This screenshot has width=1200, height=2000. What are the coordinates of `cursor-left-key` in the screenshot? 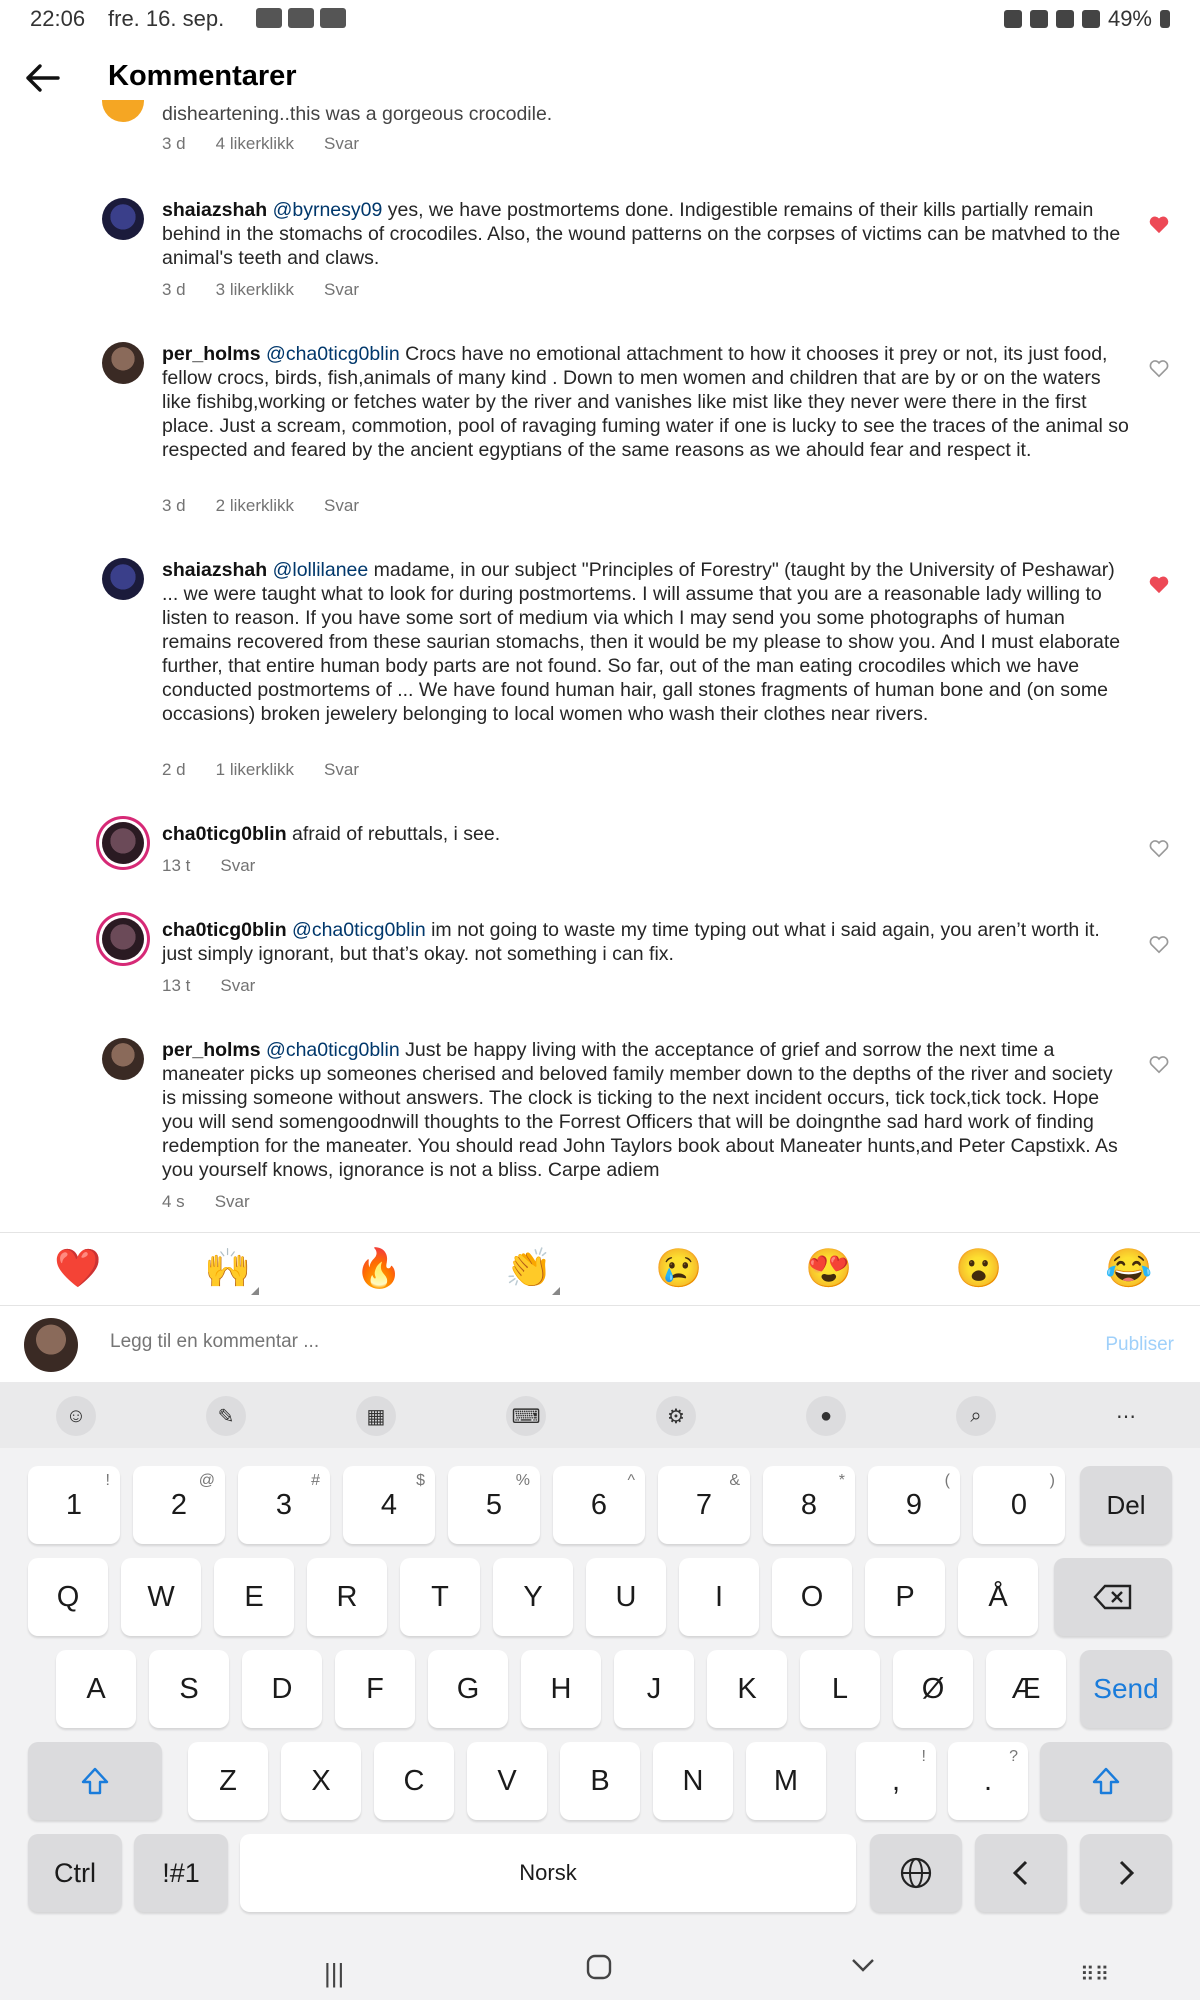 It's located at (1021, 1873).